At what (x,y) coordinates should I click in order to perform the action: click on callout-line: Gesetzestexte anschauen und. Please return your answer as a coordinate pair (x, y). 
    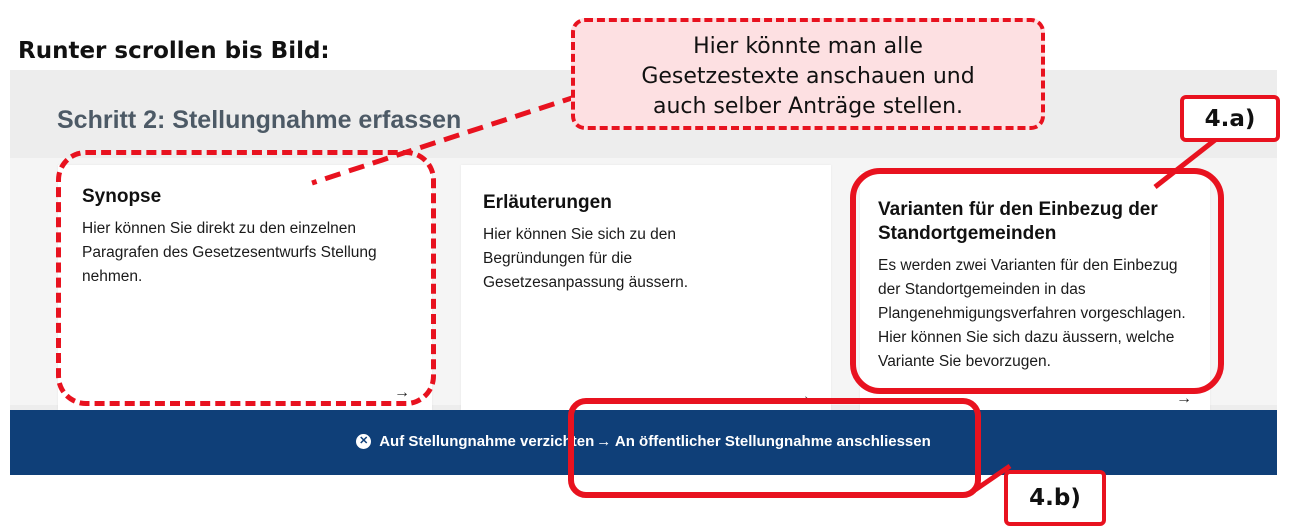
    Looking at the image, I should click on (808, 76).